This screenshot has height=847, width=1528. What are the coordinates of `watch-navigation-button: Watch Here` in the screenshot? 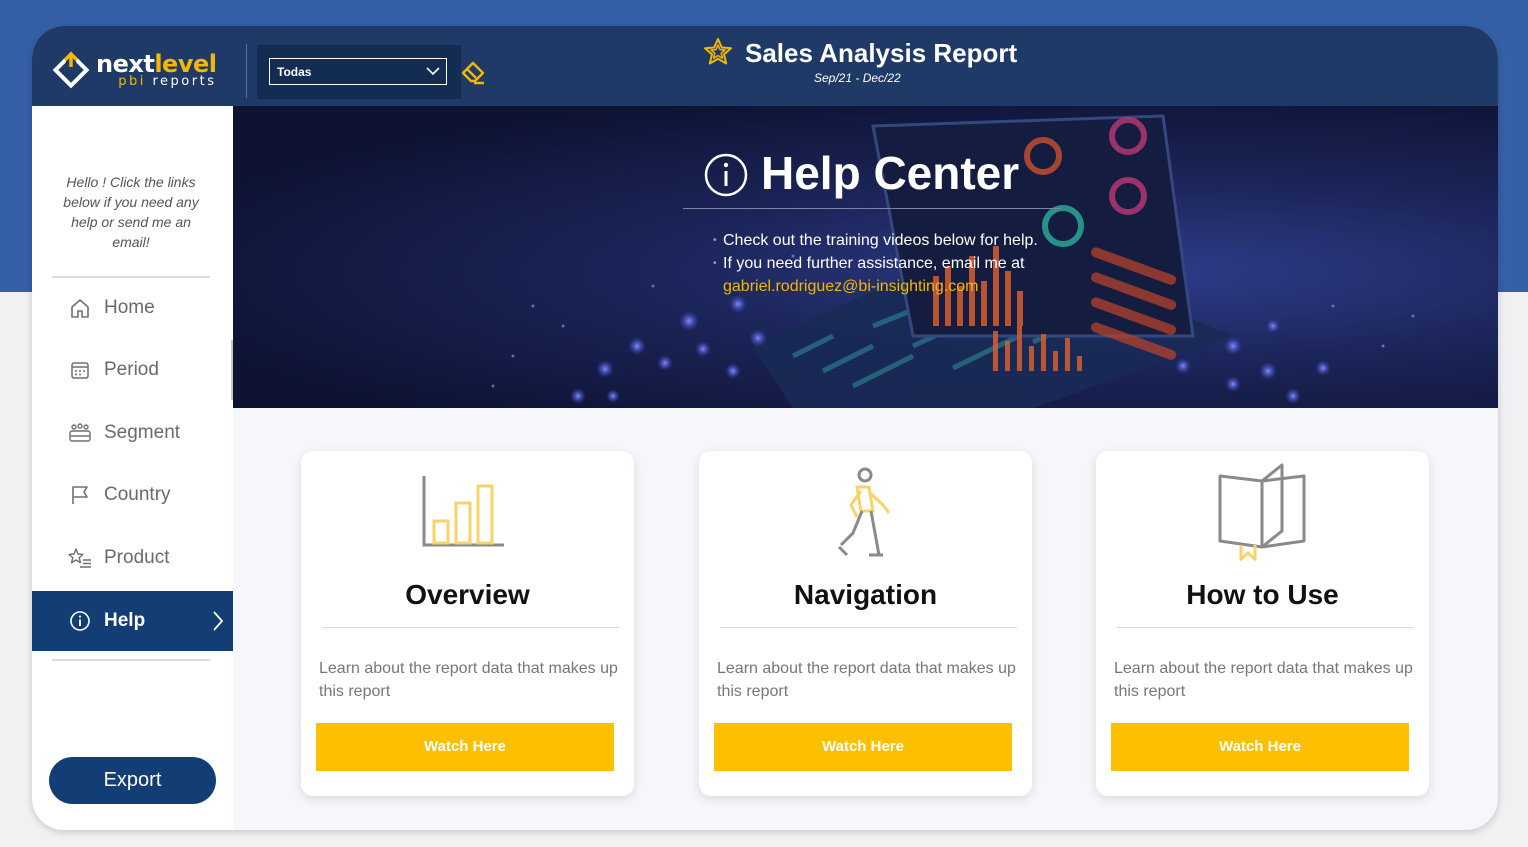 It's located at (863, 747).